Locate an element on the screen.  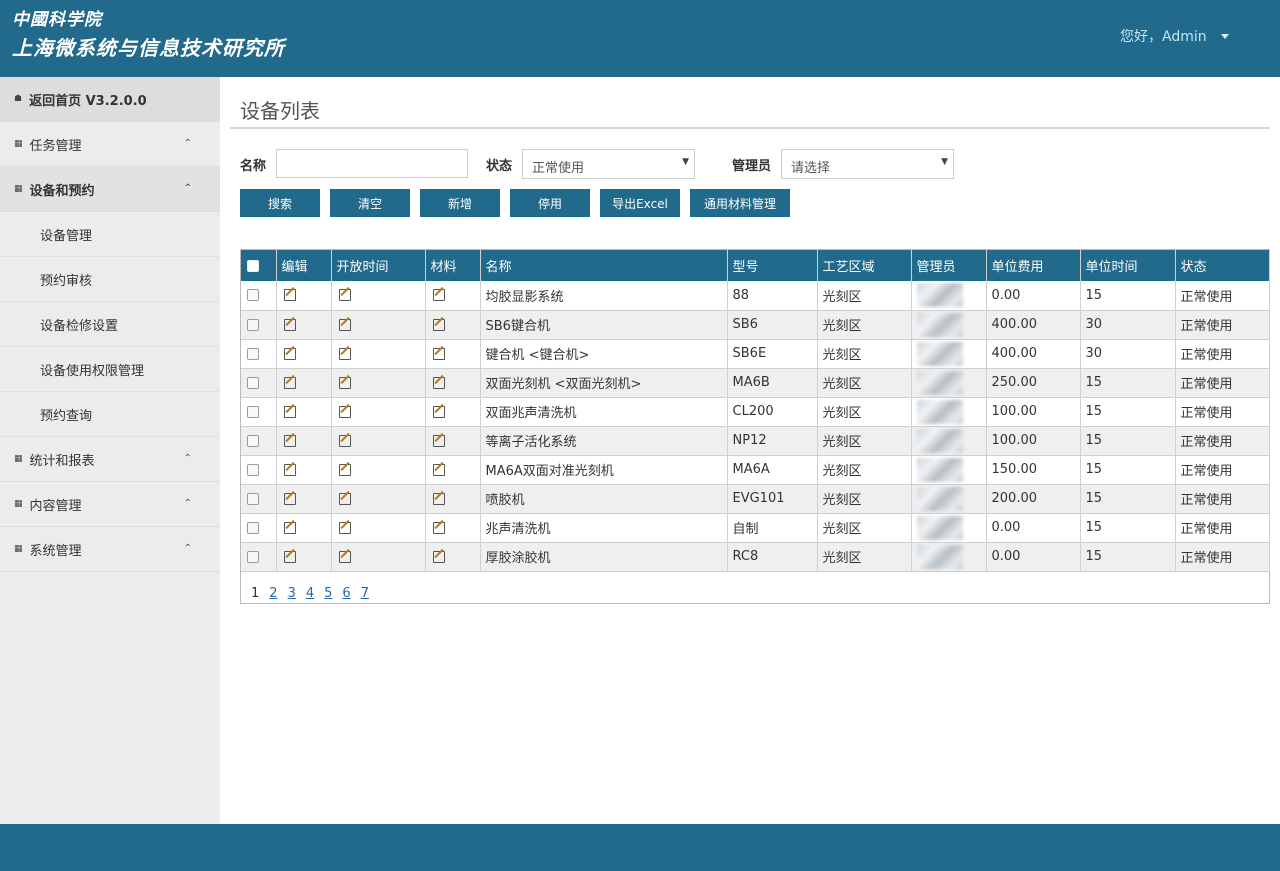
column-header: 单位费用 is located at coordinates (1033, 265).